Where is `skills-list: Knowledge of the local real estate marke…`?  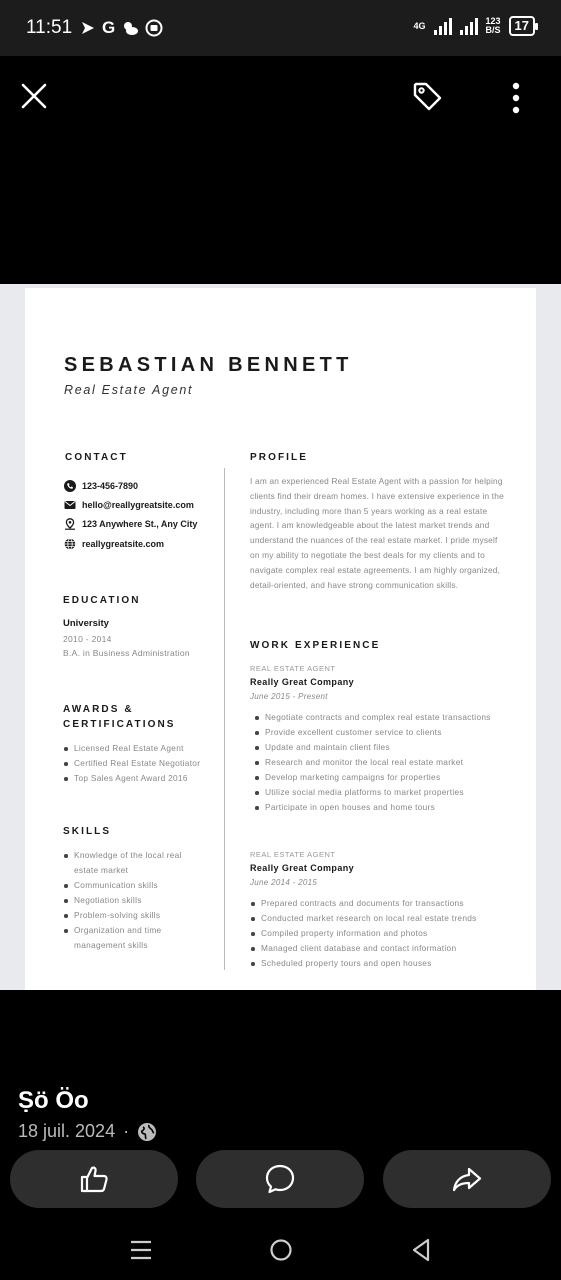 skills-list: Knowledge of the local real estate marke… is located at coordinates (134, 900).